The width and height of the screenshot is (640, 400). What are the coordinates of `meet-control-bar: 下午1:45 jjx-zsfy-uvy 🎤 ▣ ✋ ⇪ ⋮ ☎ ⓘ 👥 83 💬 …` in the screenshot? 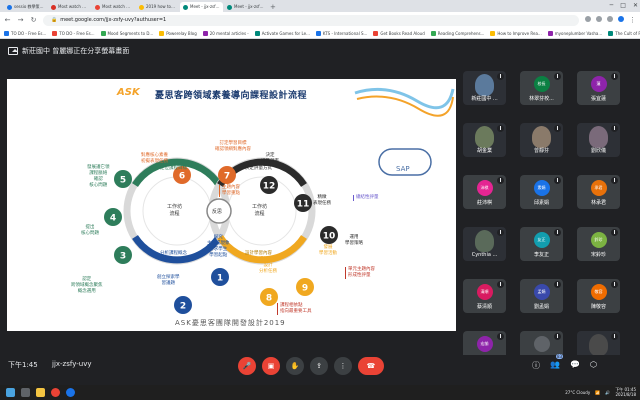 It's located at (320, 365).